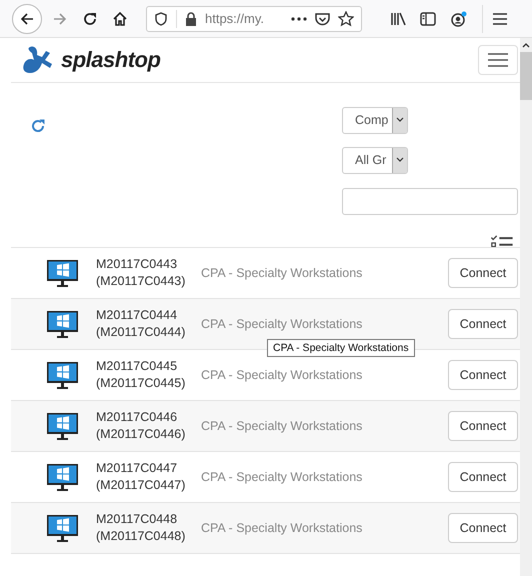  Describe the element at coordinates (322, 19) in the screenshot. I see `pocket-icon` at that location.